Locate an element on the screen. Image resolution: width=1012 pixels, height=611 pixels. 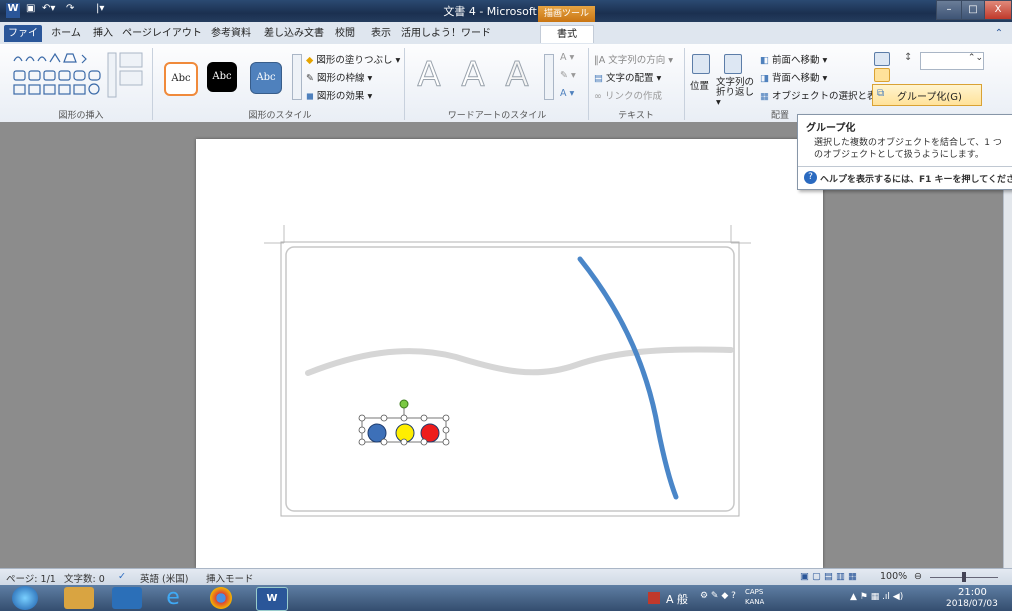
group-icon is located at coordinates (882, 75).